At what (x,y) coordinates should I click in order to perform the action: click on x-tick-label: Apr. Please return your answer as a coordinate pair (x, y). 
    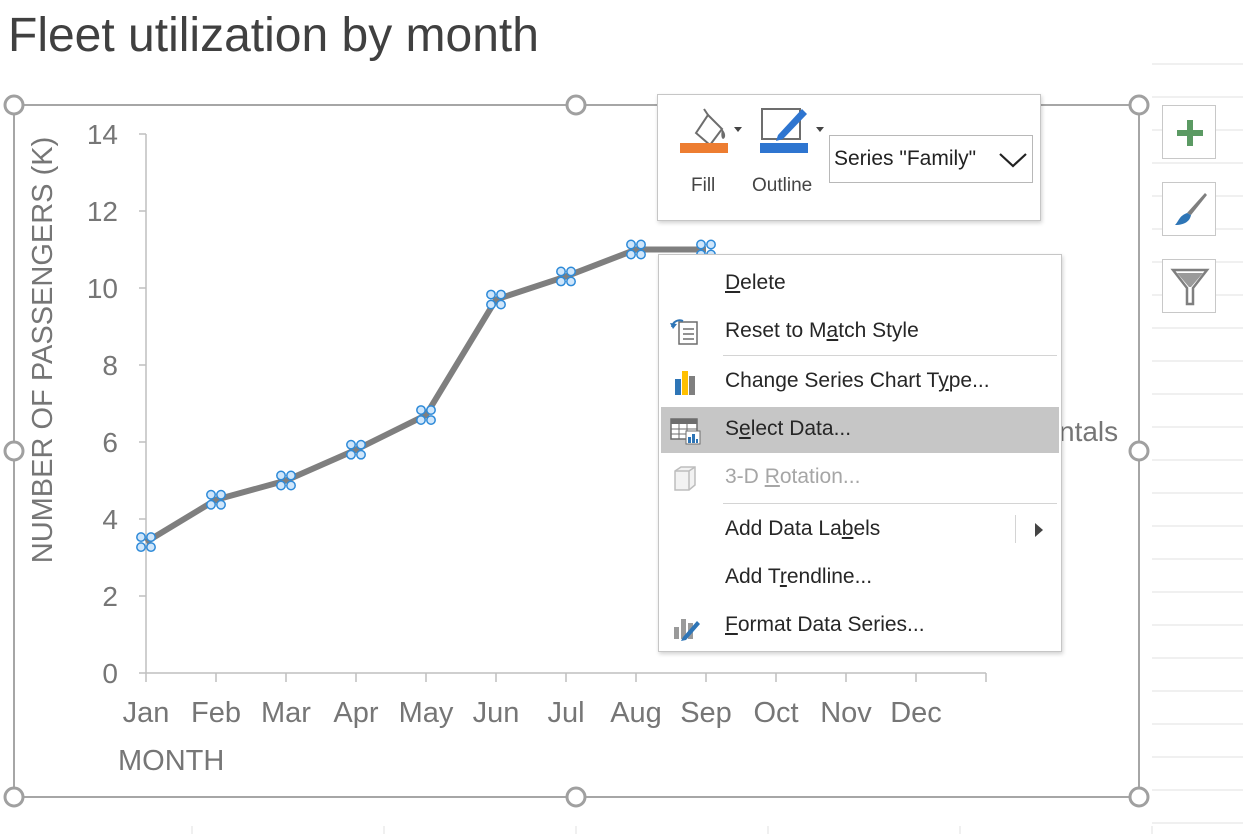
    Looking at the image, I should click on (355, 713).